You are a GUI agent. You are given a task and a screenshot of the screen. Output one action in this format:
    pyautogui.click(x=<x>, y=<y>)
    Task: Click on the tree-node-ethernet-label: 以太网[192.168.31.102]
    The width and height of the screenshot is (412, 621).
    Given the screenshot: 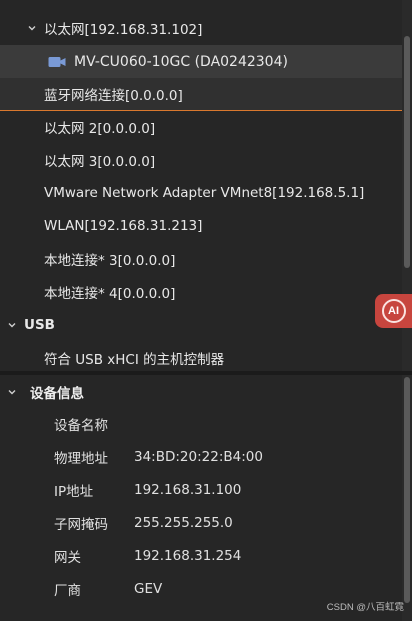 What is the action you would take?
    pyautogui.click(x=123, y=30)
    